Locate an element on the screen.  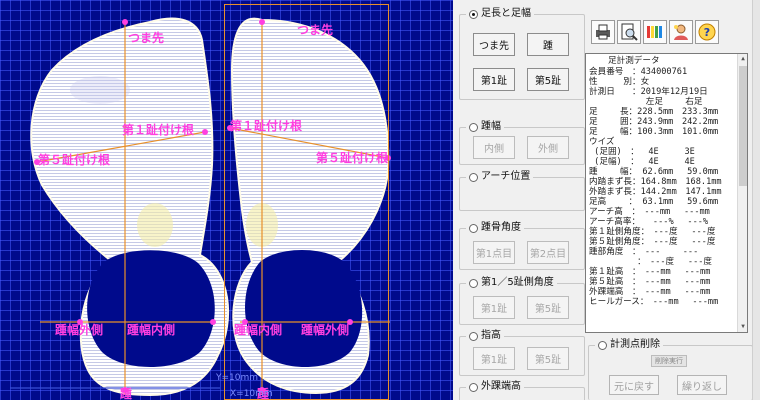
group-length-width: 足長と足幅 つま先 踵 第1趾 第5趾 is located at coordinates (522, 54).